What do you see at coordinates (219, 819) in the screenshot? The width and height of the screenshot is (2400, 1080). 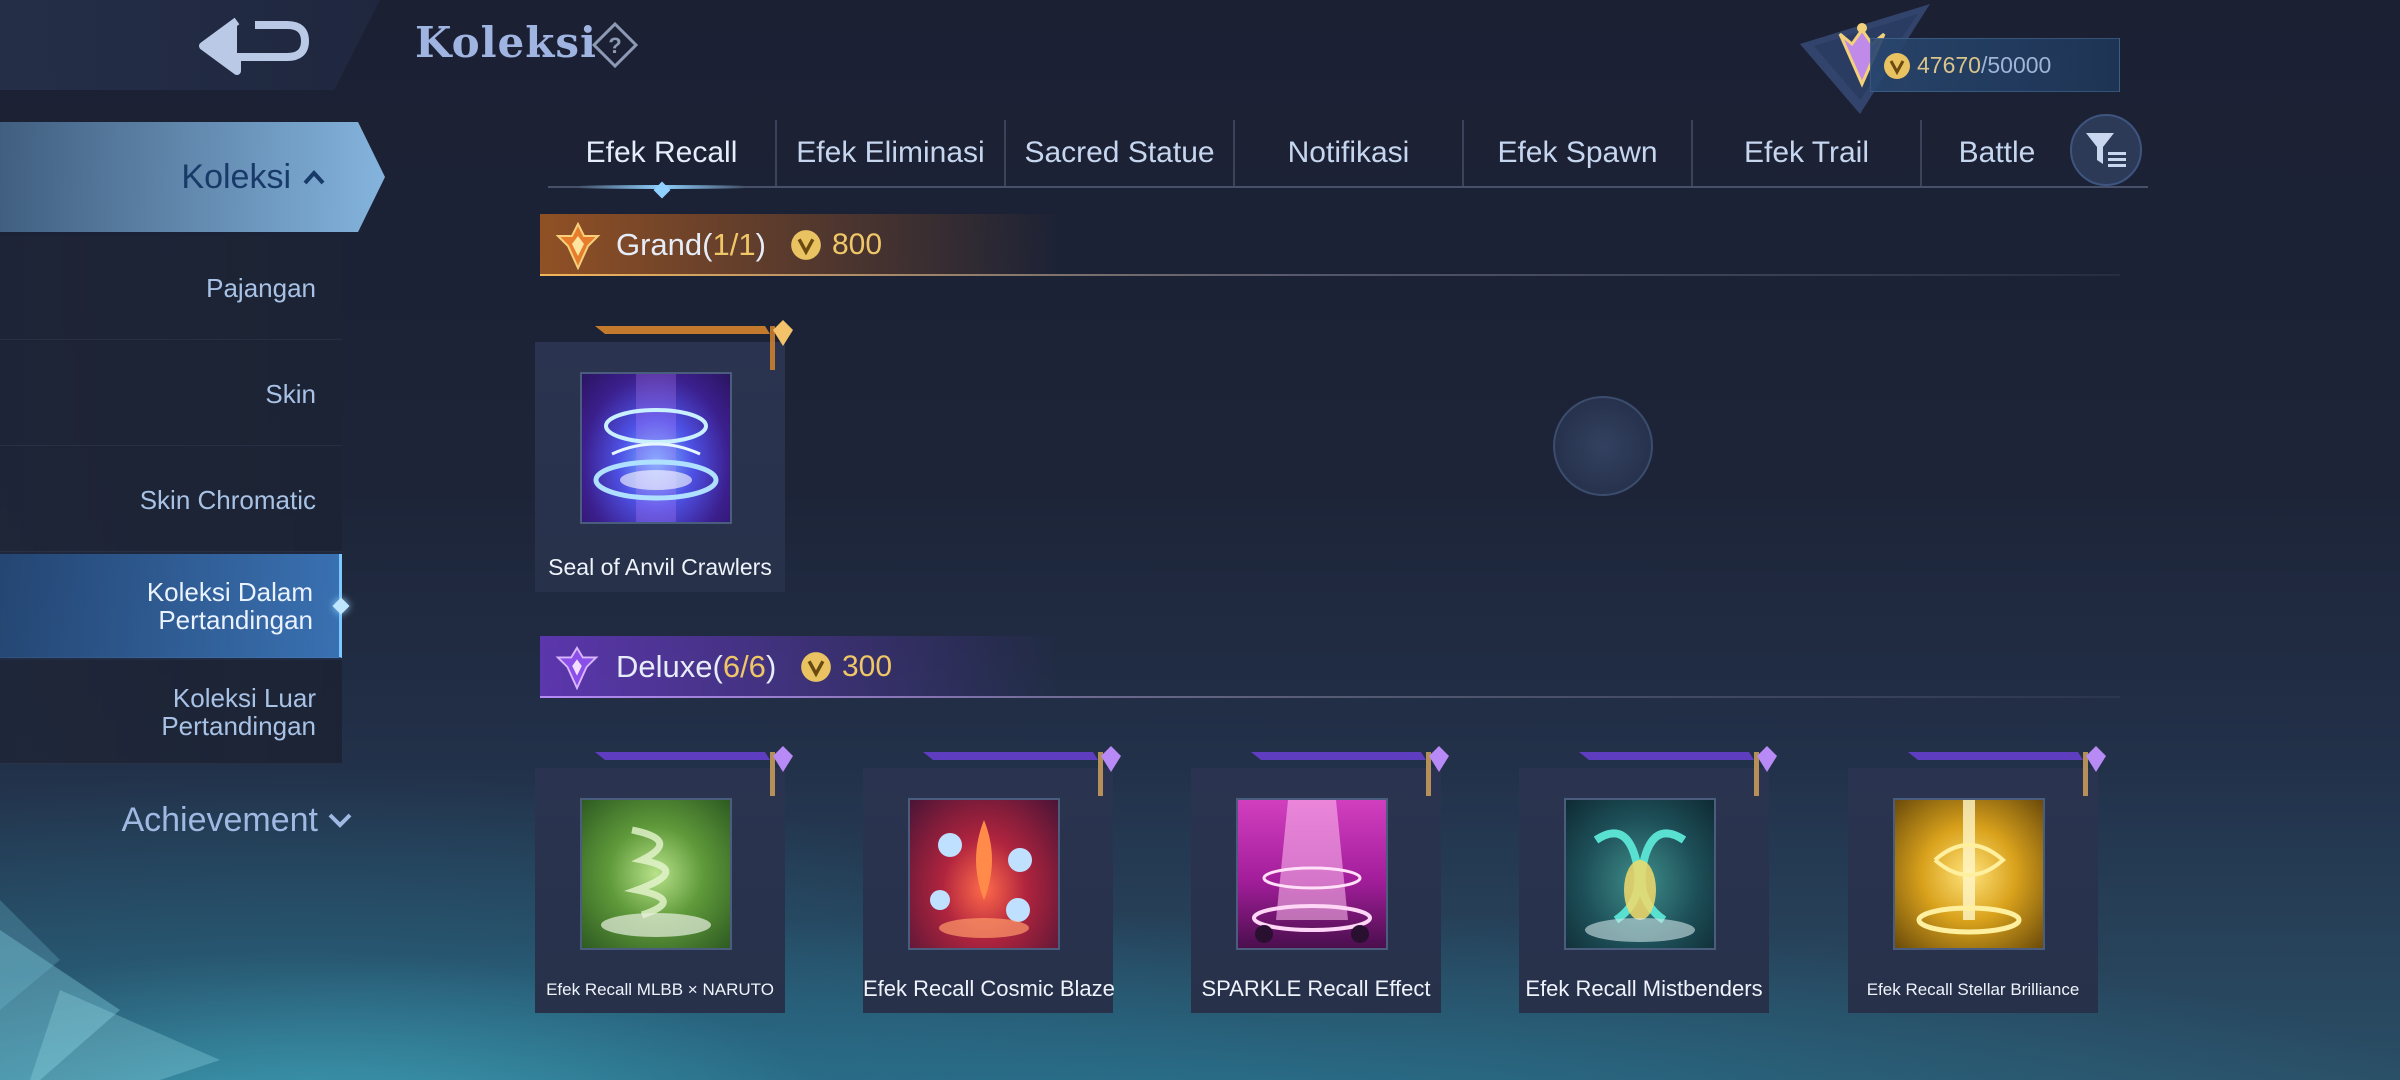 I see `achievement-label: Achievement` at bounding box center [219, 819].